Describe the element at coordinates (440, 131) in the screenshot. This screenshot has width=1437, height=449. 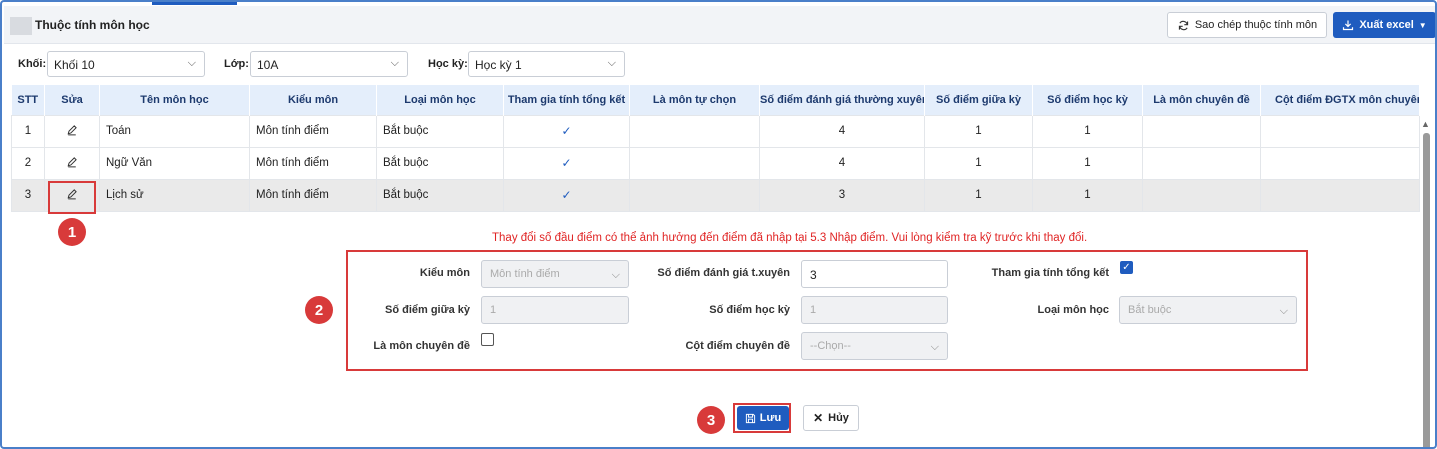
I see `cell-subject-type: Bắt buộc` at that location.